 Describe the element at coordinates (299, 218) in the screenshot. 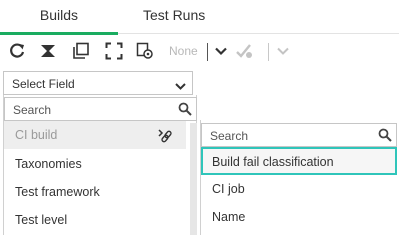

I see `list-item-name: Name` at that location.